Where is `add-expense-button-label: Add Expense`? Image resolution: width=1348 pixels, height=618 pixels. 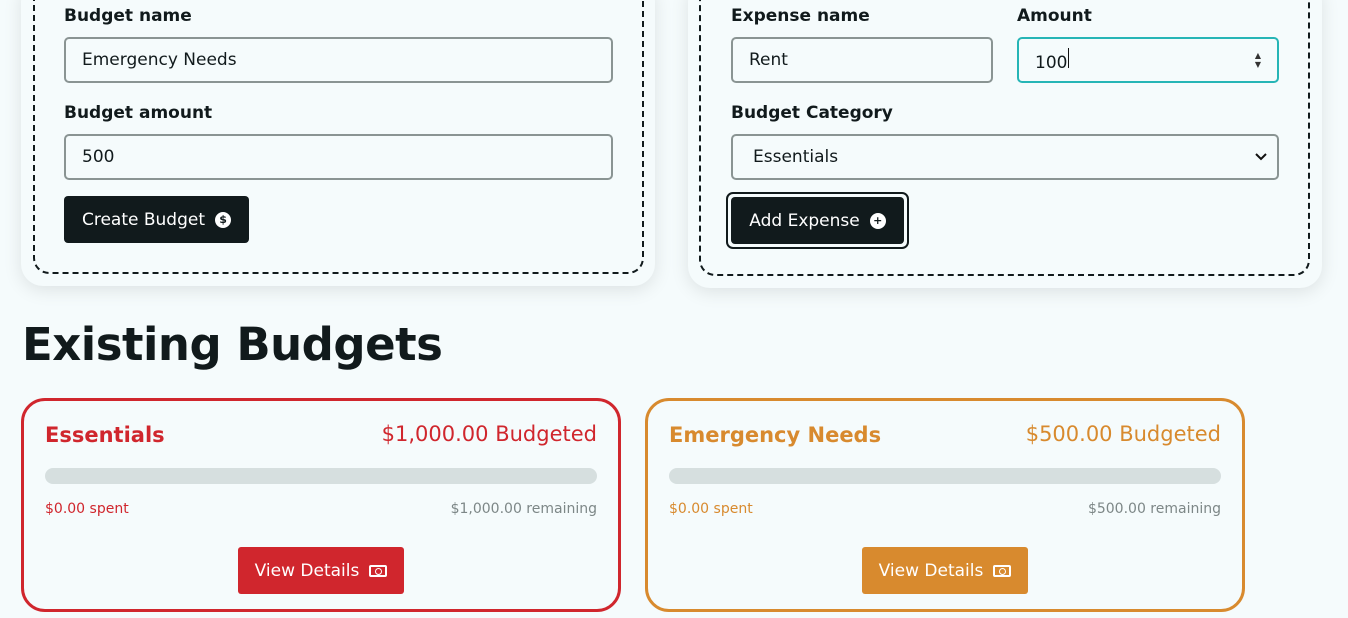 add-expense-button-label: Add Expense is located at coordinates (804, 220).